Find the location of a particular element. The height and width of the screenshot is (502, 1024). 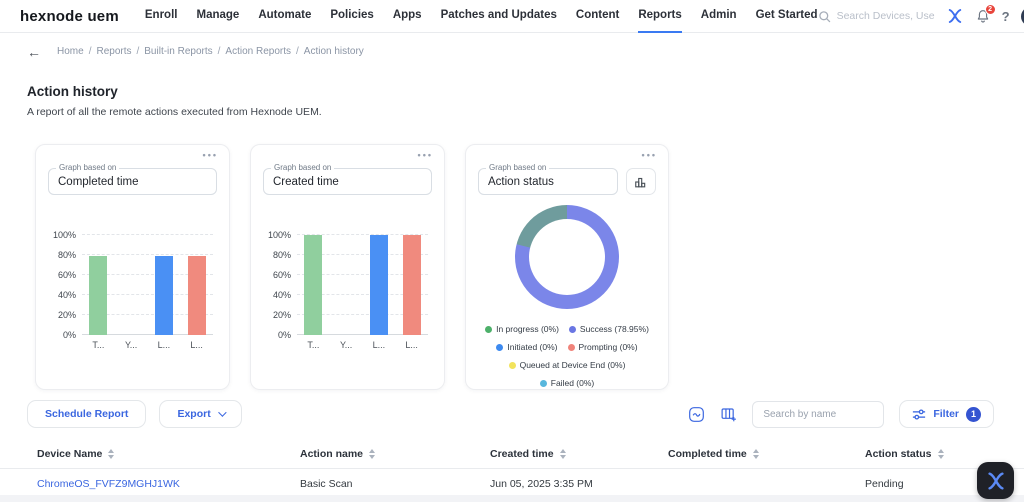

graph-based-on-select: Graph based on Action status is located at coordinates (548, 179).